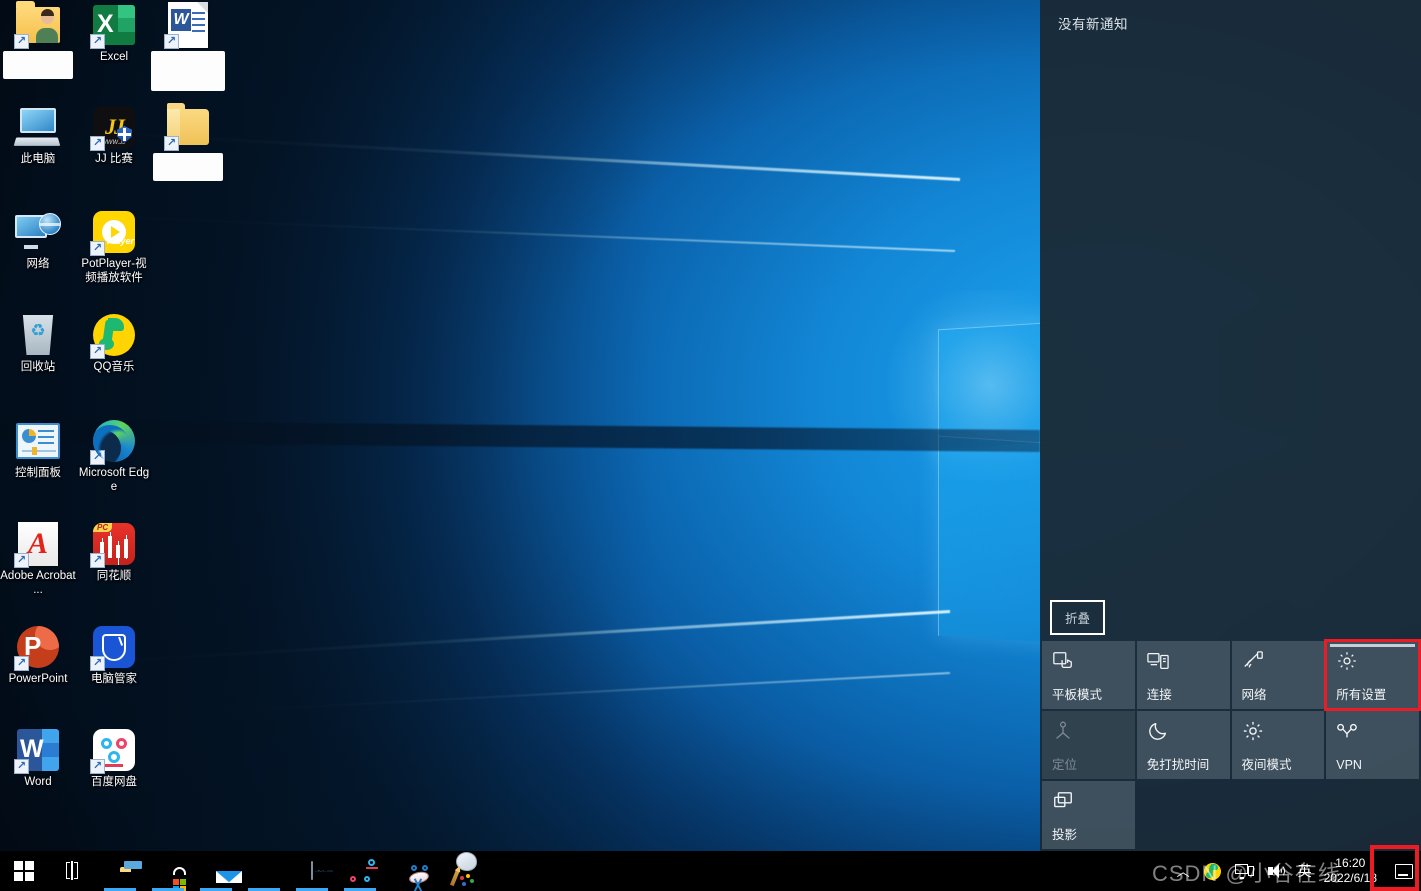  I want to click on network-icon, so click(38, 232).